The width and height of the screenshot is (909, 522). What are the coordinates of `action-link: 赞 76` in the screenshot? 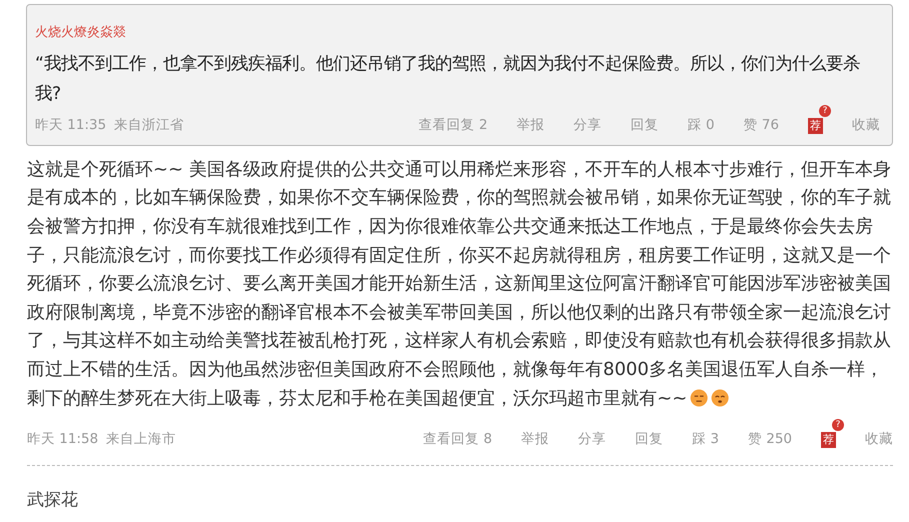 It's located at (761, 124).